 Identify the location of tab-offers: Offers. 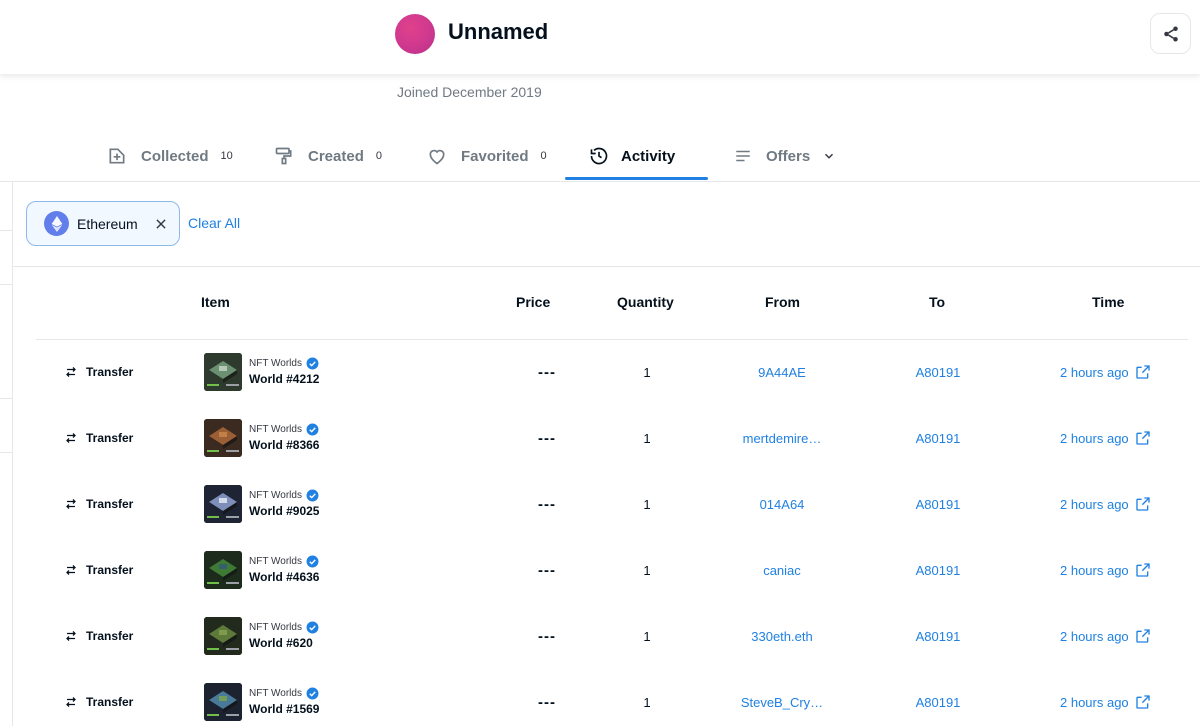
(785, 156).